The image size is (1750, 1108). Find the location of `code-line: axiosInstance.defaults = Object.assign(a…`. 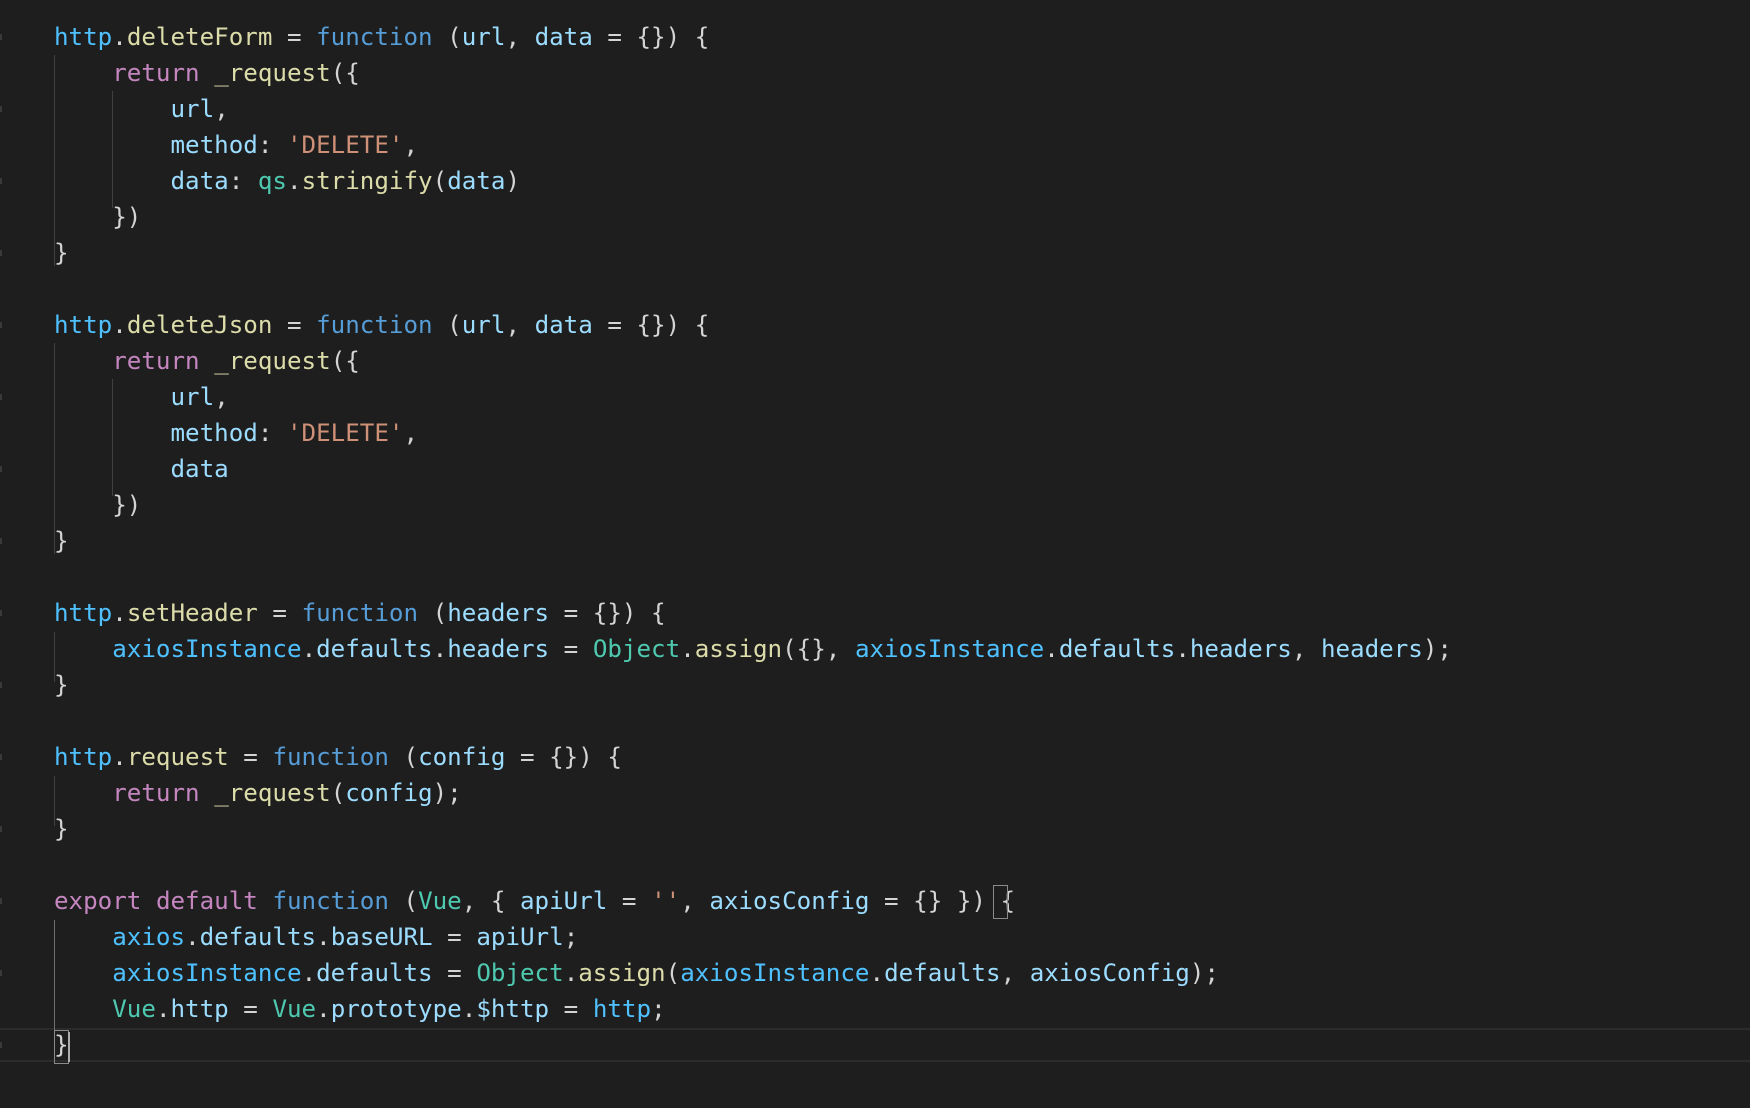

code-line: axiosInstance.defaults = Object.assign(a… is located at coordinates (875, 973).